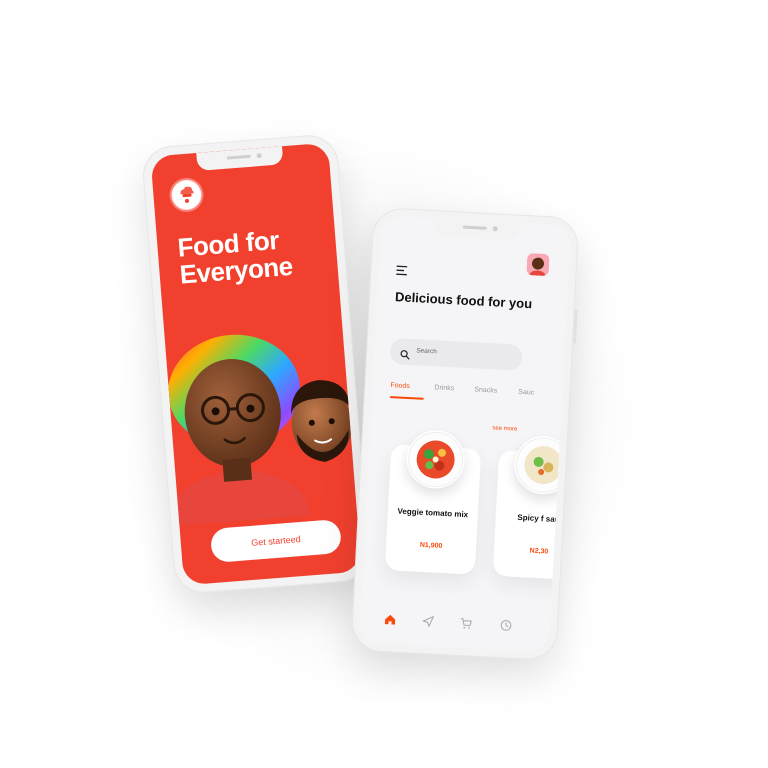 The image size is (768, 768). What do you see at coordinates (541, 518) in the screenshot?
I see `food-name: Spicy f sauc` at bounding box center [541, 518].